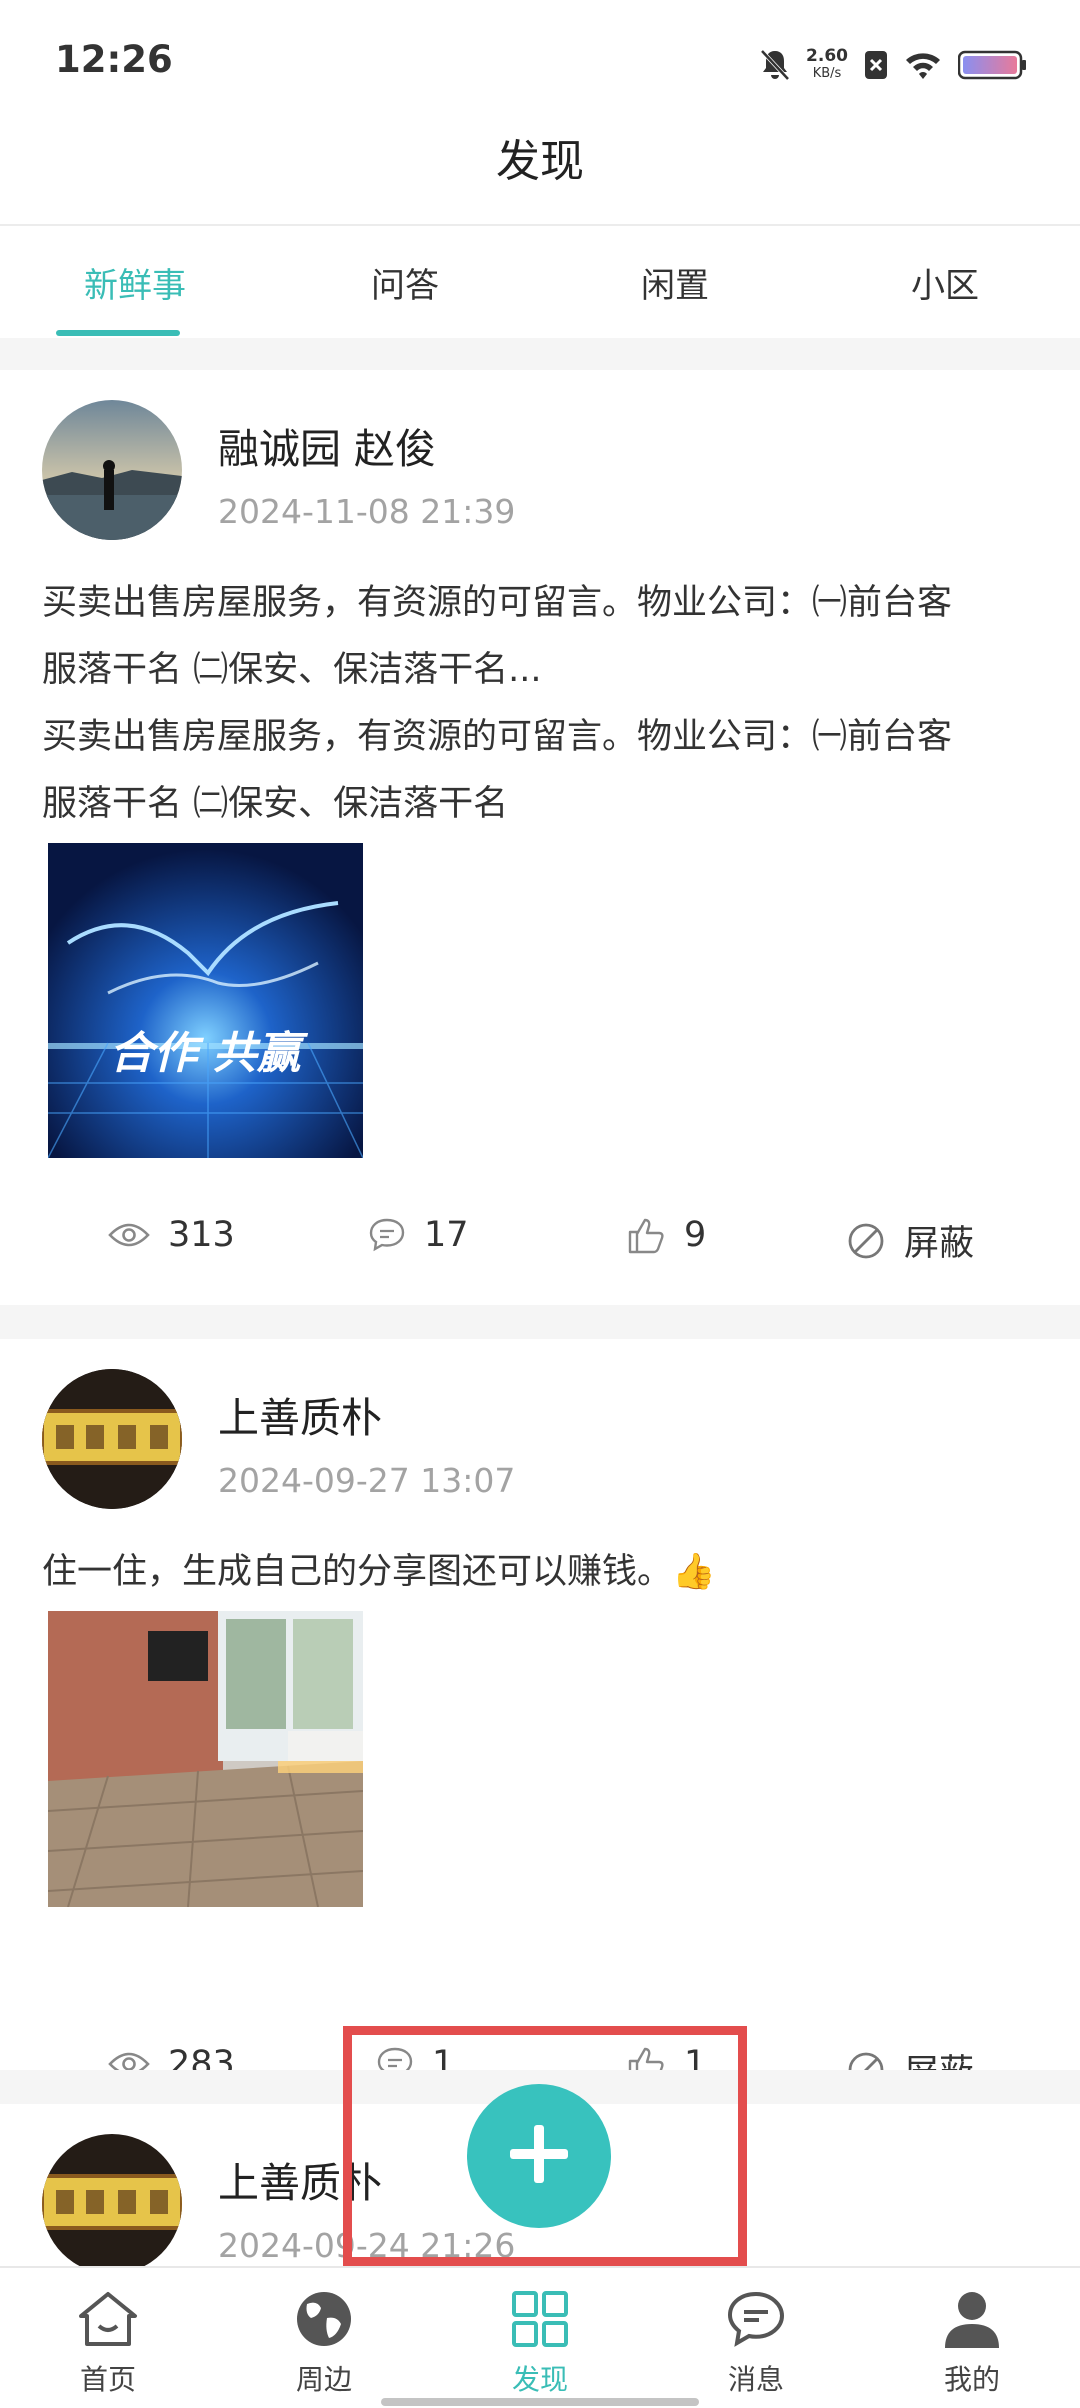 This screenshot has width=1080, height=2408. What do you see at coordinates (876, 65) in the screenshot?
I see `no-sim-icon` at bounding box center [876, 65].